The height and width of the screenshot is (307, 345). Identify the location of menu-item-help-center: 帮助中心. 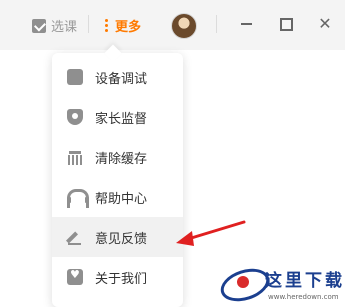
(117, 197).